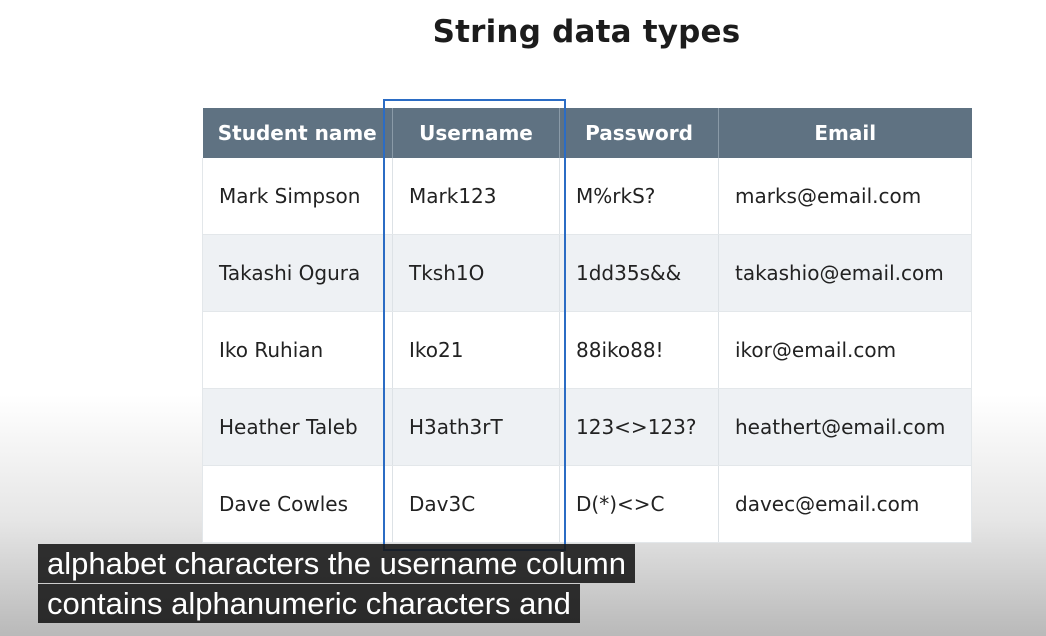  I want to click on header-email: Email, so click(845, 133).